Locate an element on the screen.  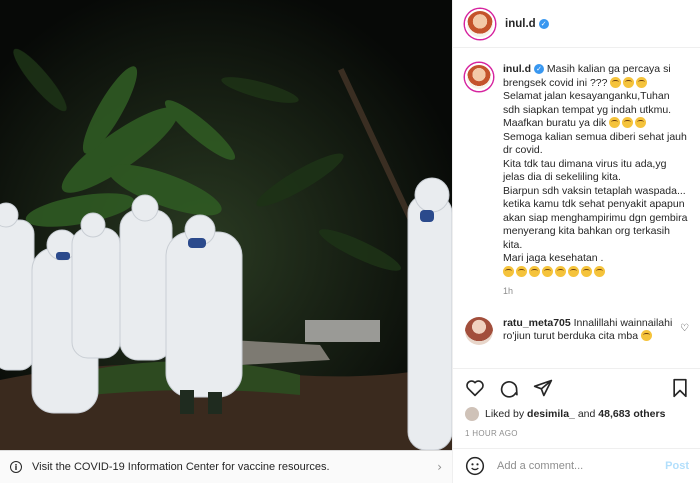
info-icon: i is located at coordinates (16, 467).